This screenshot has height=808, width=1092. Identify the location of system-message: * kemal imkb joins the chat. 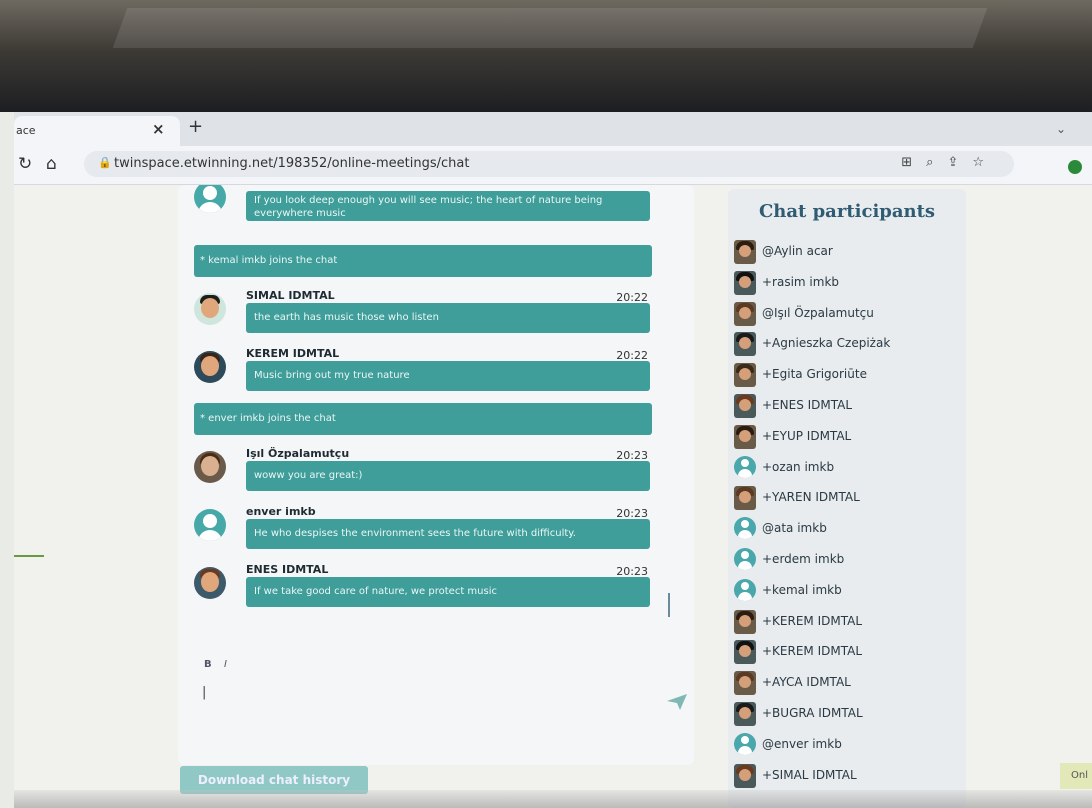
(423, 261).